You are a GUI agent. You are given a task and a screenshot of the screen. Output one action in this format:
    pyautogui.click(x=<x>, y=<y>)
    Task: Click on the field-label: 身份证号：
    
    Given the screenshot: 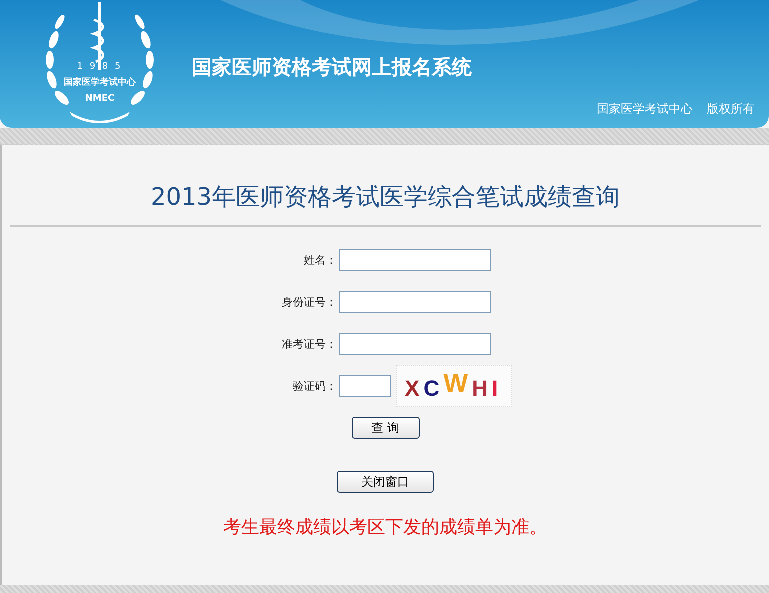 What is the action you would take?
    pyautogui.click(x=309, y=302)
    